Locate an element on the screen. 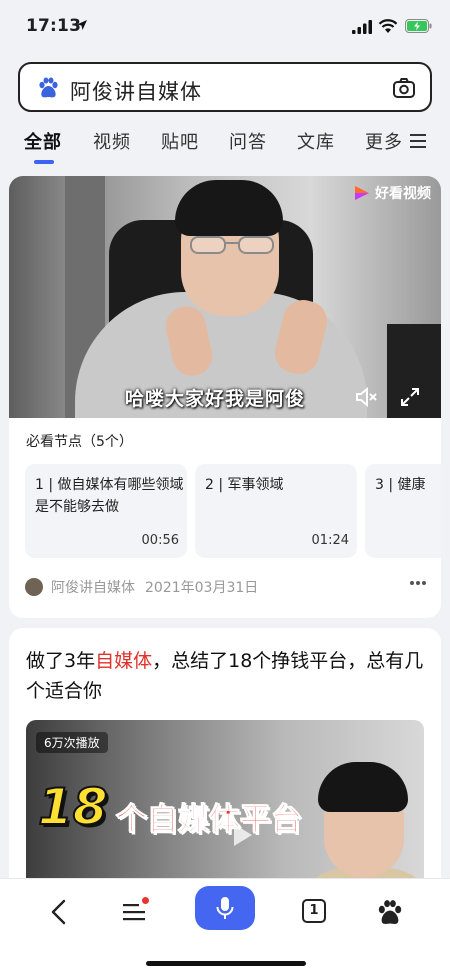  microphone-icon is located at coordinates (225, 908).